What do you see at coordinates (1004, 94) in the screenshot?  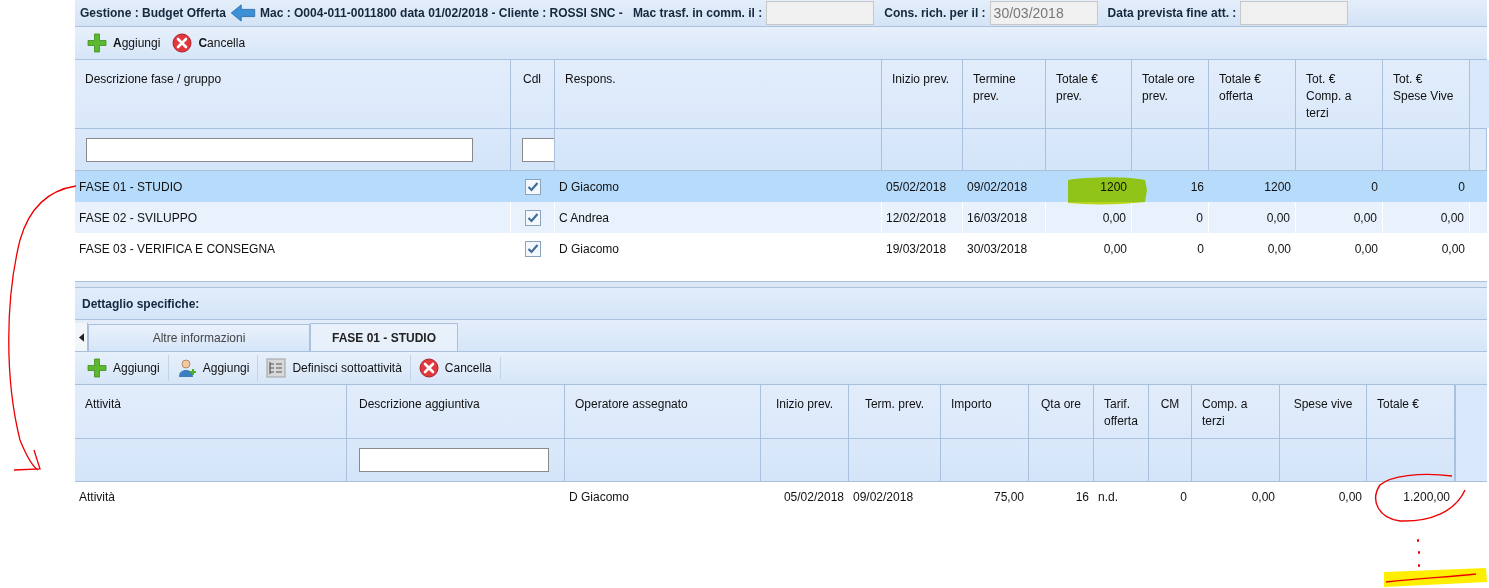 I see `column-header: Termine prev.` at bounding box center [1004, 94].